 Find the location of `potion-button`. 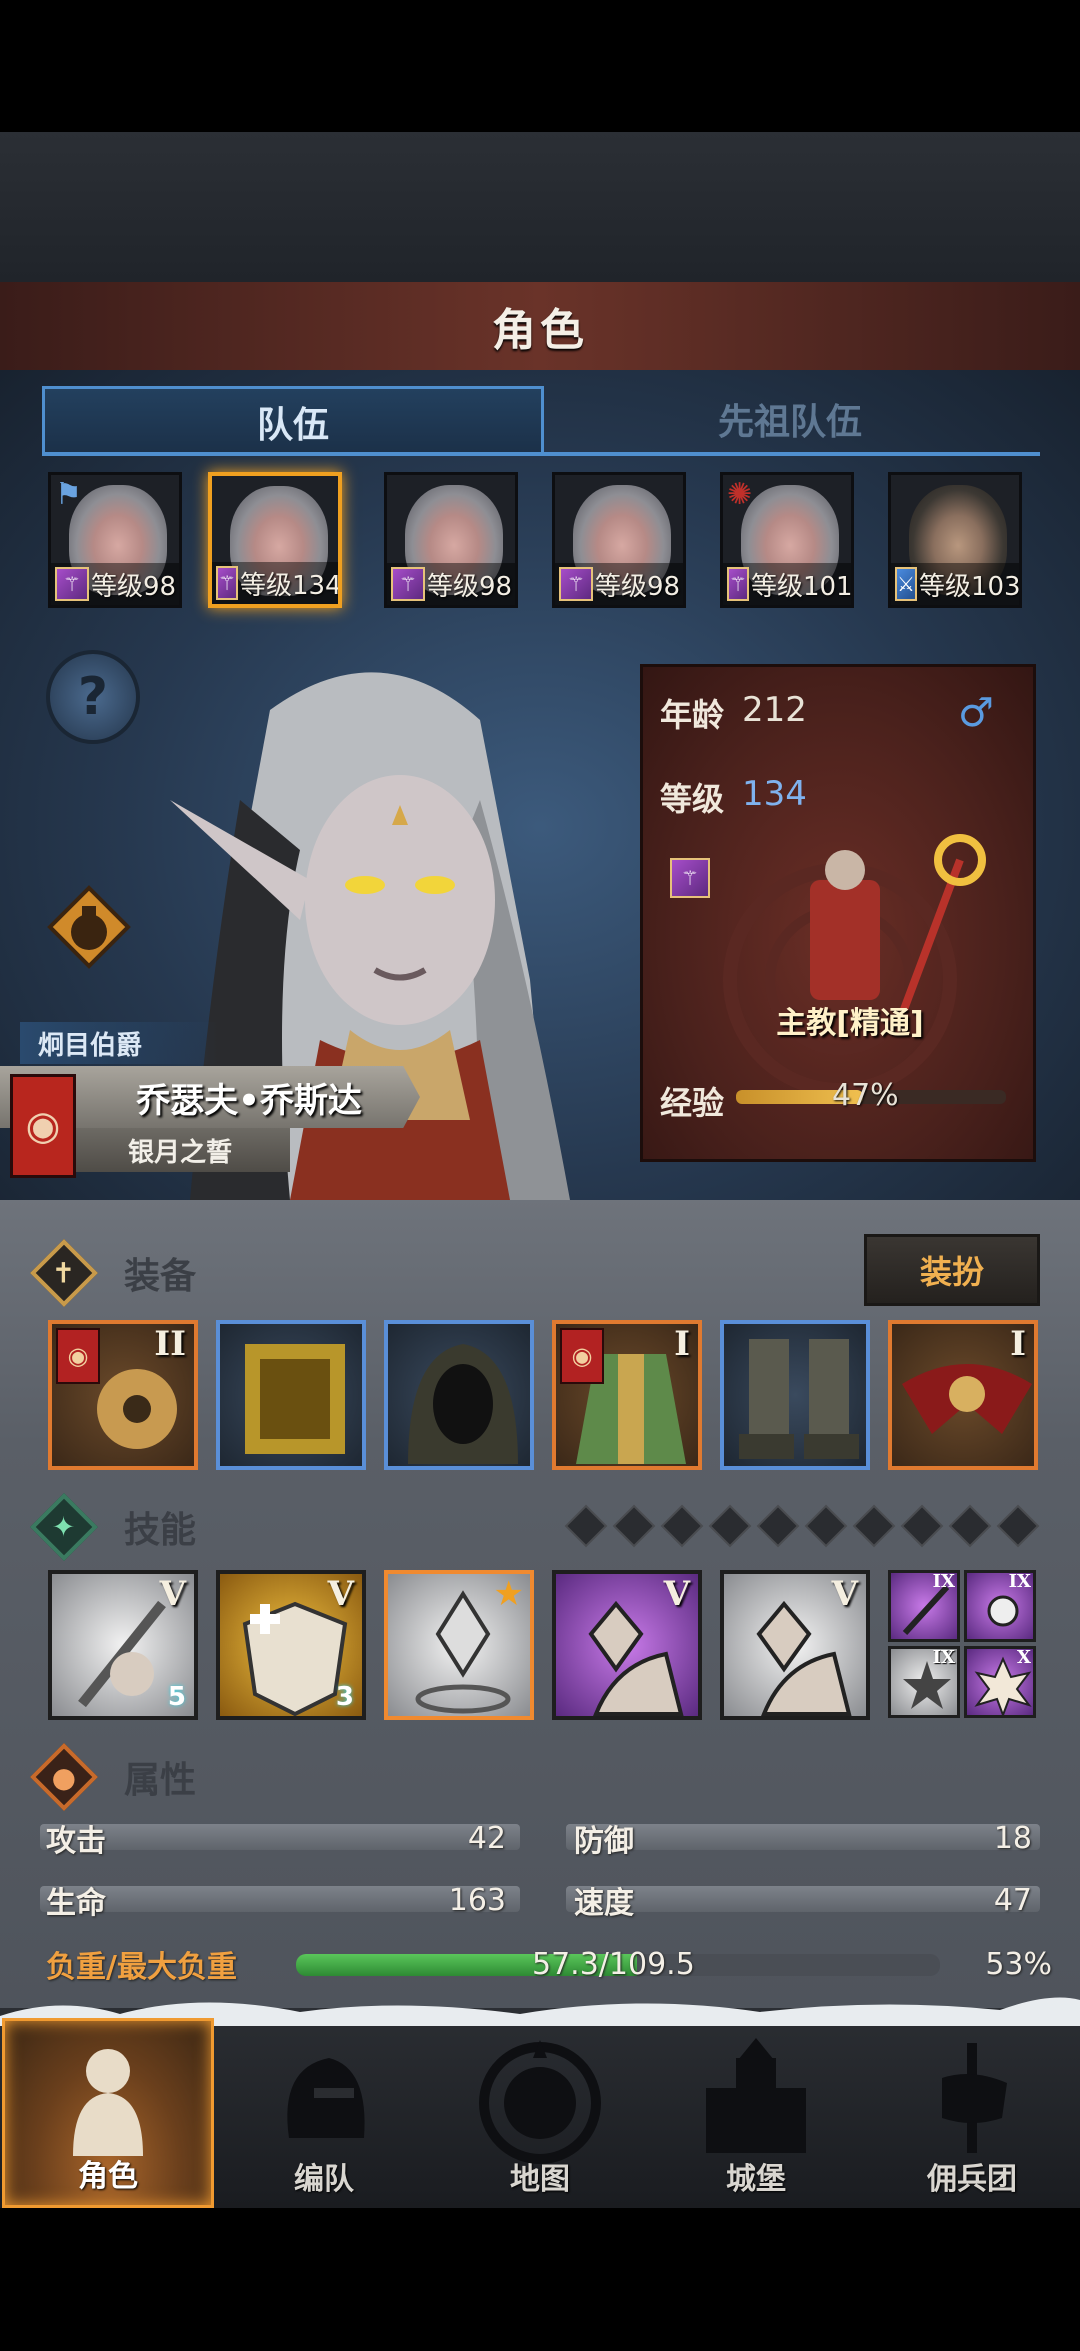

potion-button is located at coordinates (89, 927).